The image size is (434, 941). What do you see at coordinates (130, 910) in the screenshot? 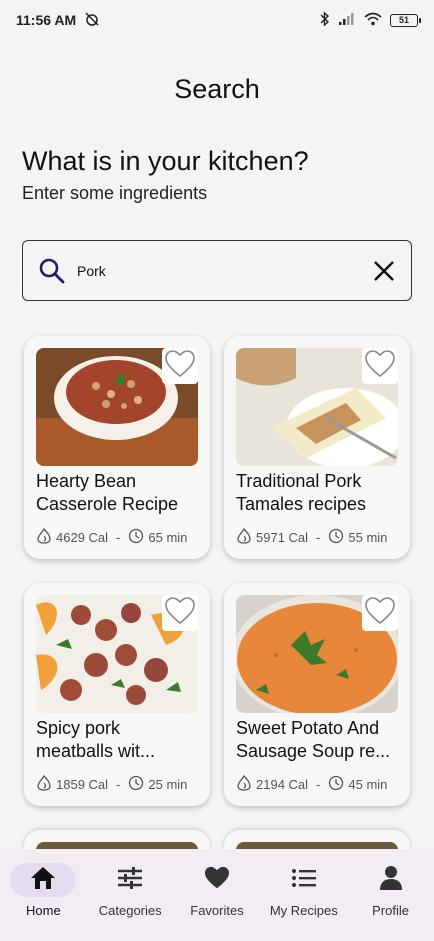
I see `nav-label: Categories` at bounding box center [130, 910].